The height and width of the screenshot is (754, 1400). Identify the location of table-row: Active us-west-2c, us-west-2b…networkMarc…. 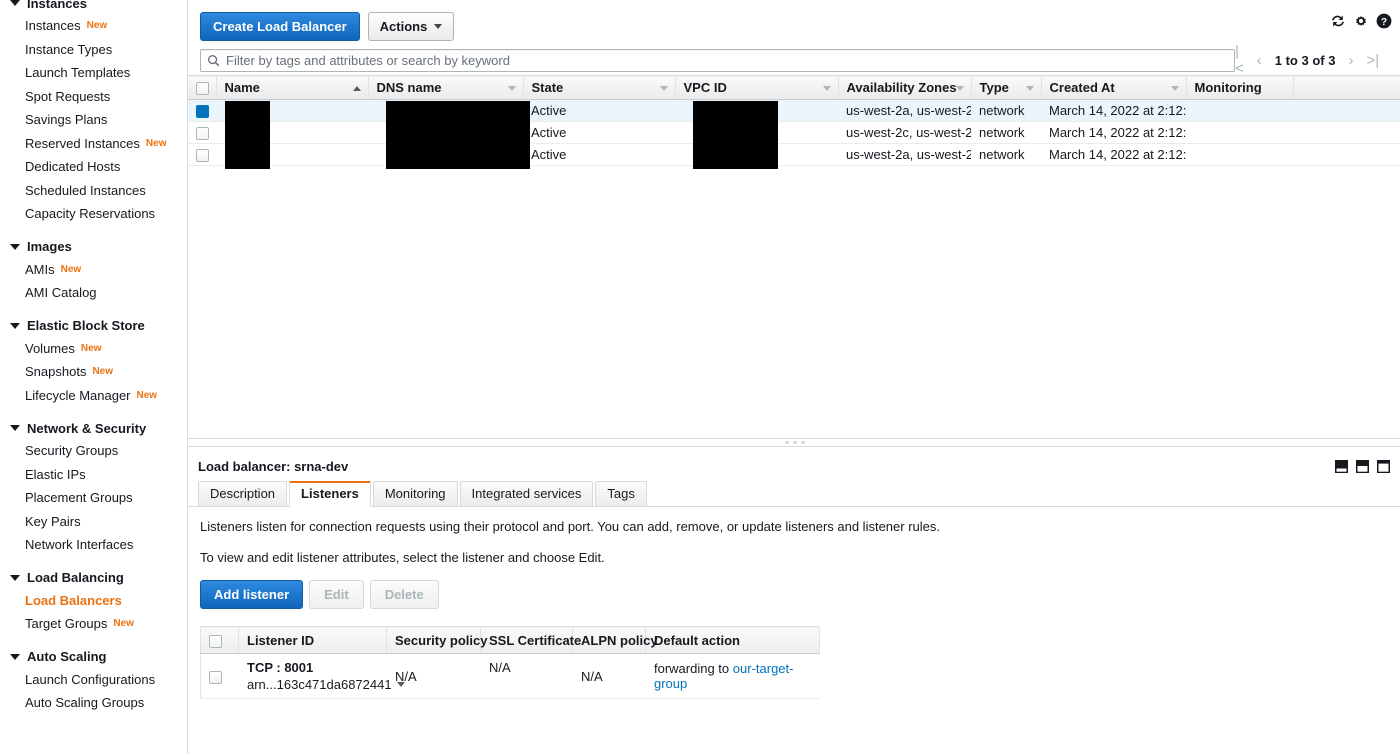
(794, 133).